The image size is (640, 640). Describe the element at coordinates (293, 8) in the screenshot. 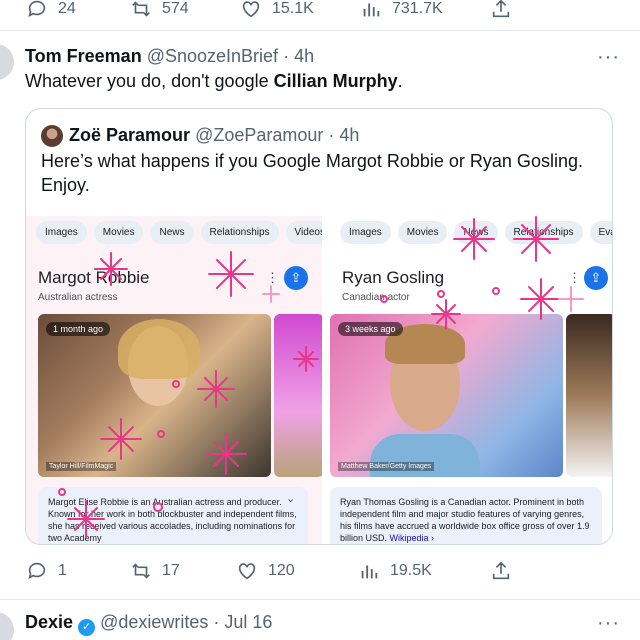

I see `like-count: 15.1K` at that location.